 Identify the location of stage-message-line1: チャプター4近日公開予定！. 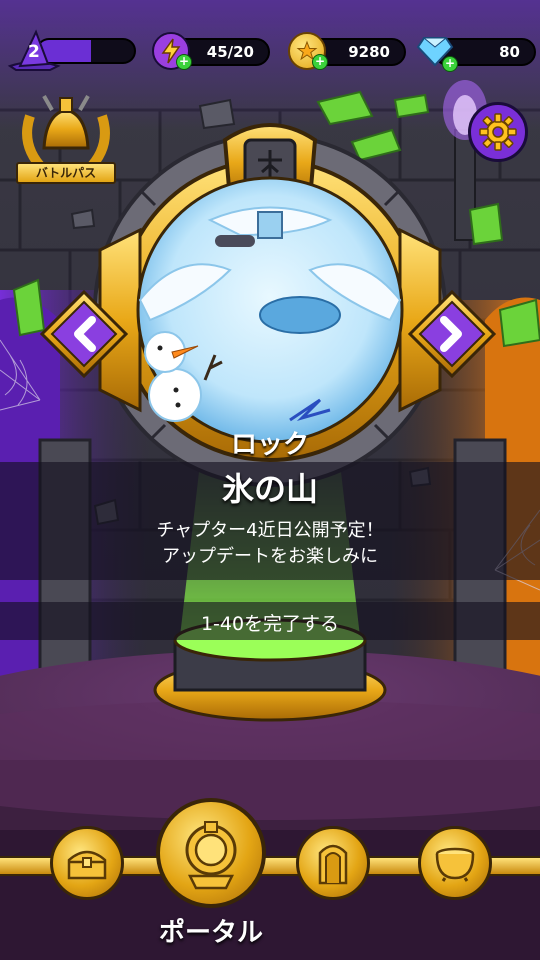
(270, 530).